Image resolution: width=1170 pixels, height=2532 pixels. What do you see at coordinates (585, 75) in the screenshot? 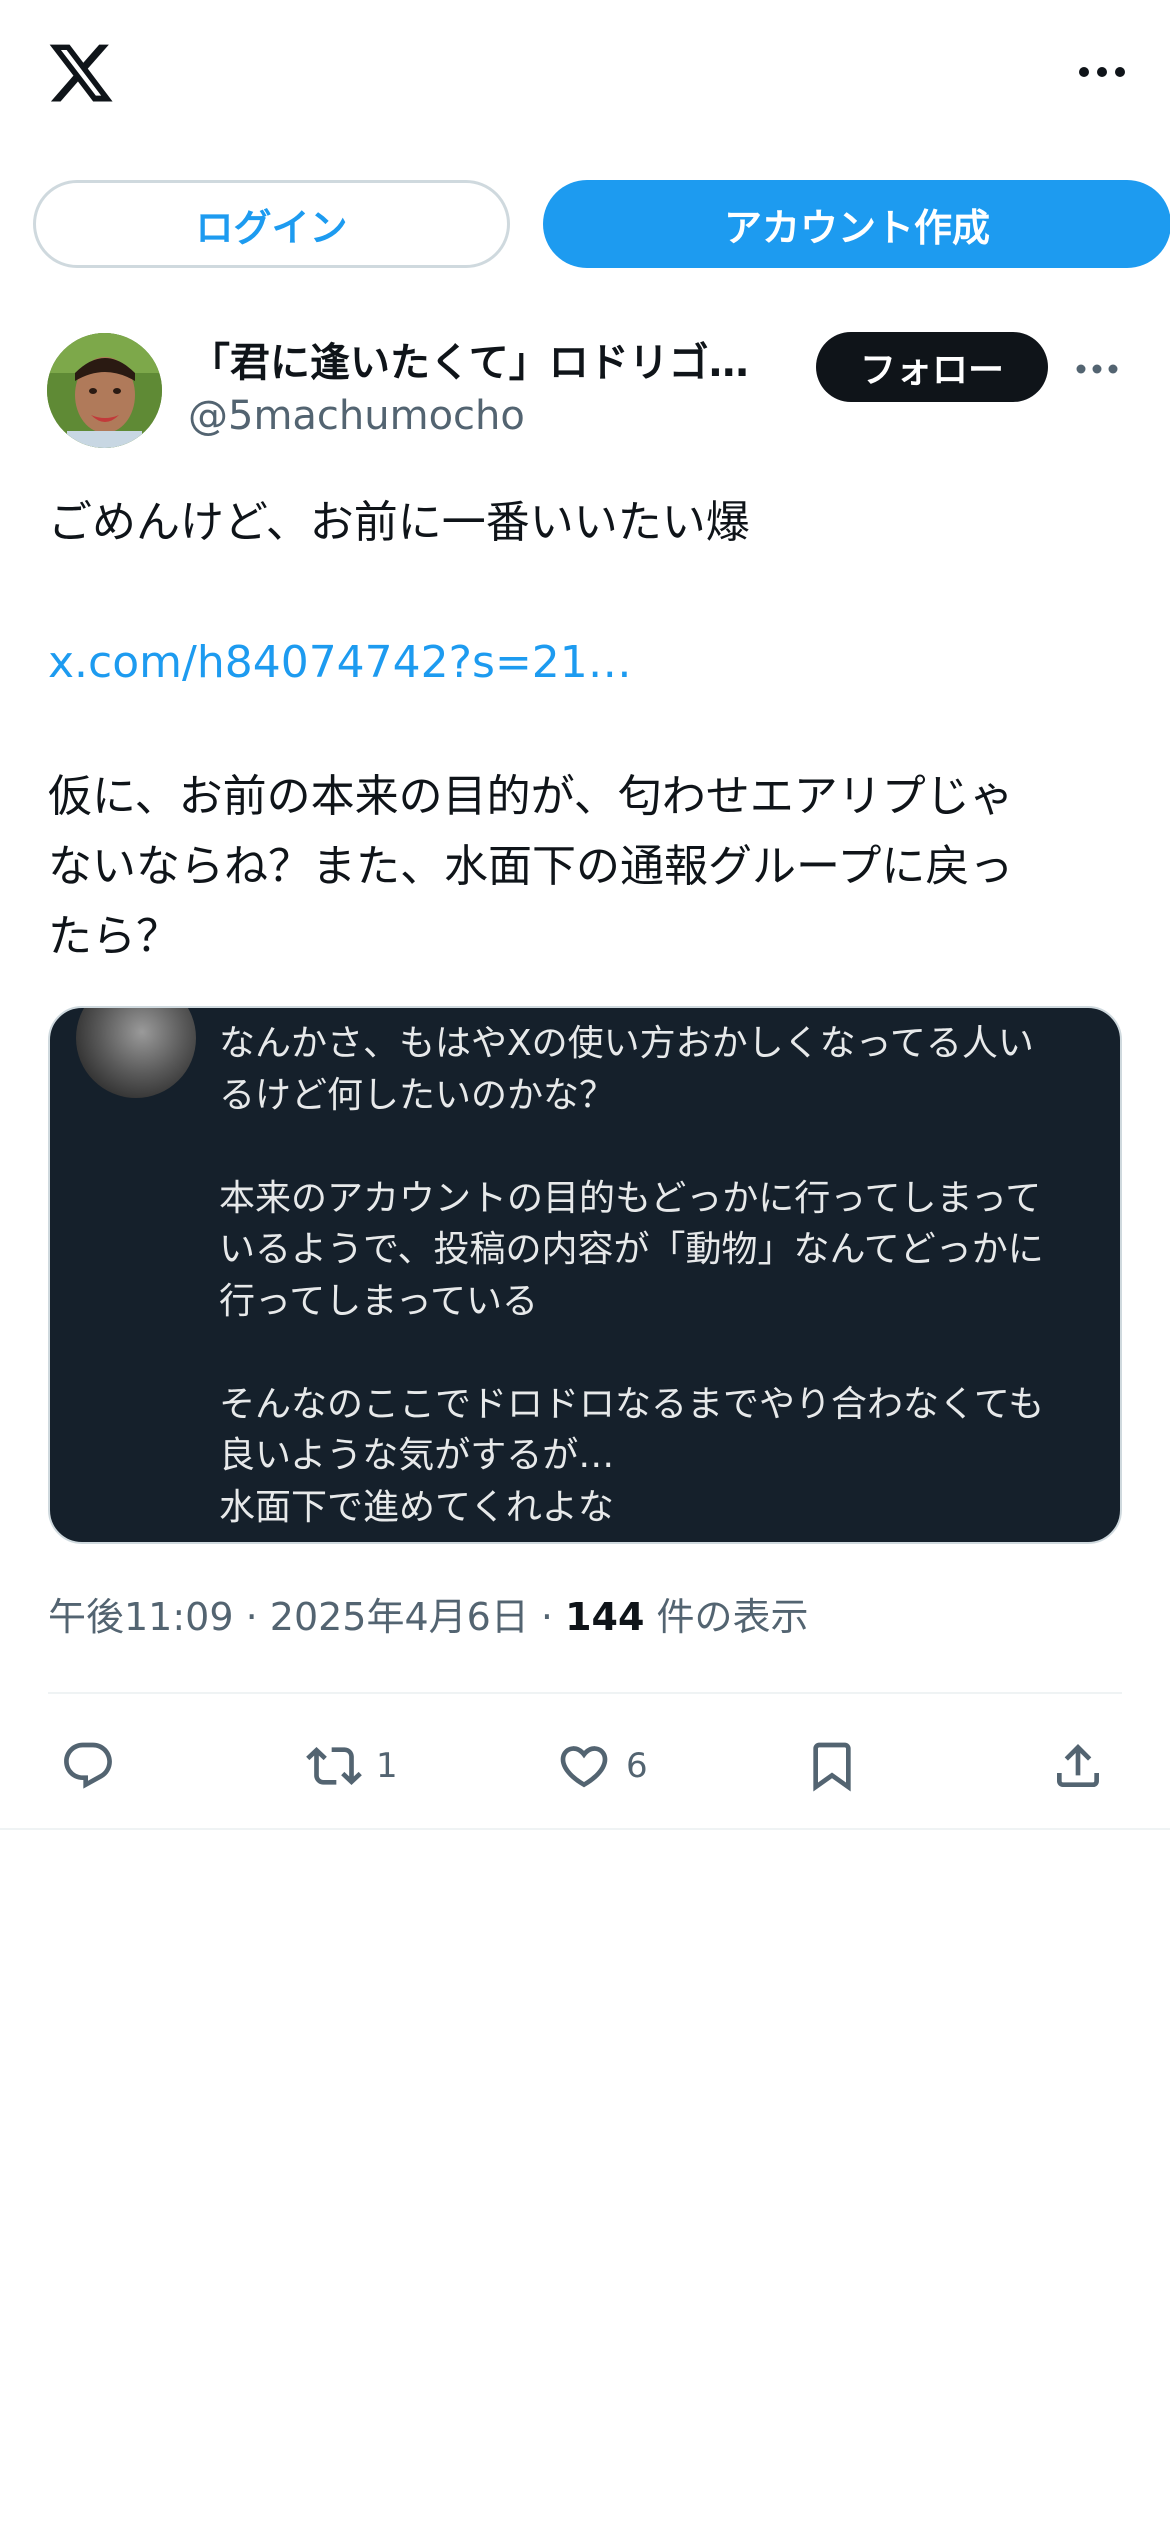
I see `top-bar` at bounding box center [585, 75].